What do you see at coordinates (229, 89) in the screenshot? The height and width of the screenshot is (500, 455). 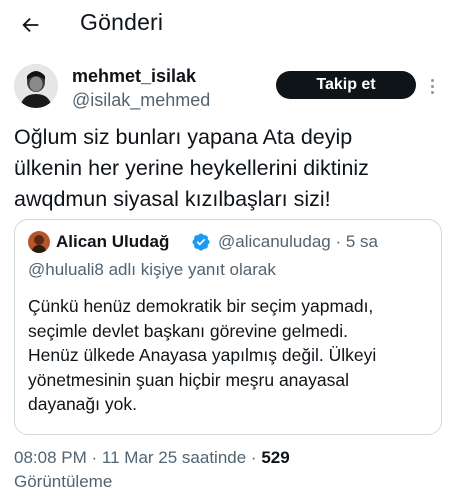 I see `tweet-author: mehmet_isilak @isilak_mehmed Takip et` at bounding box center [229, 89].